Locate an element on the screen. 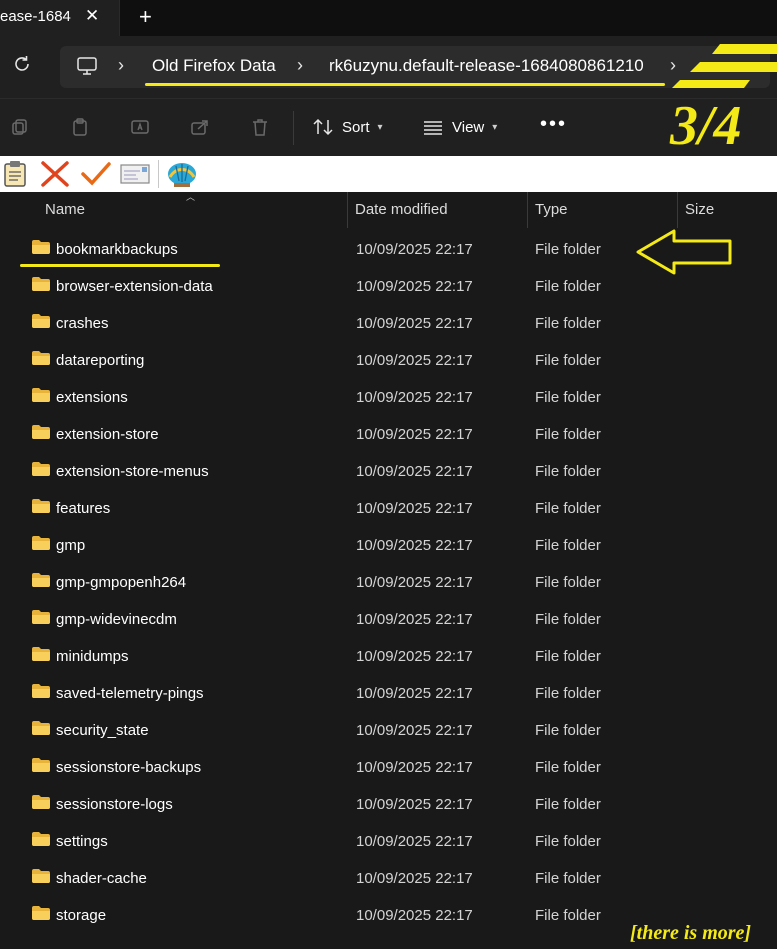 The image size is (777, 949). close-tab-icon: ✕ is located at coordinates (92, 16).